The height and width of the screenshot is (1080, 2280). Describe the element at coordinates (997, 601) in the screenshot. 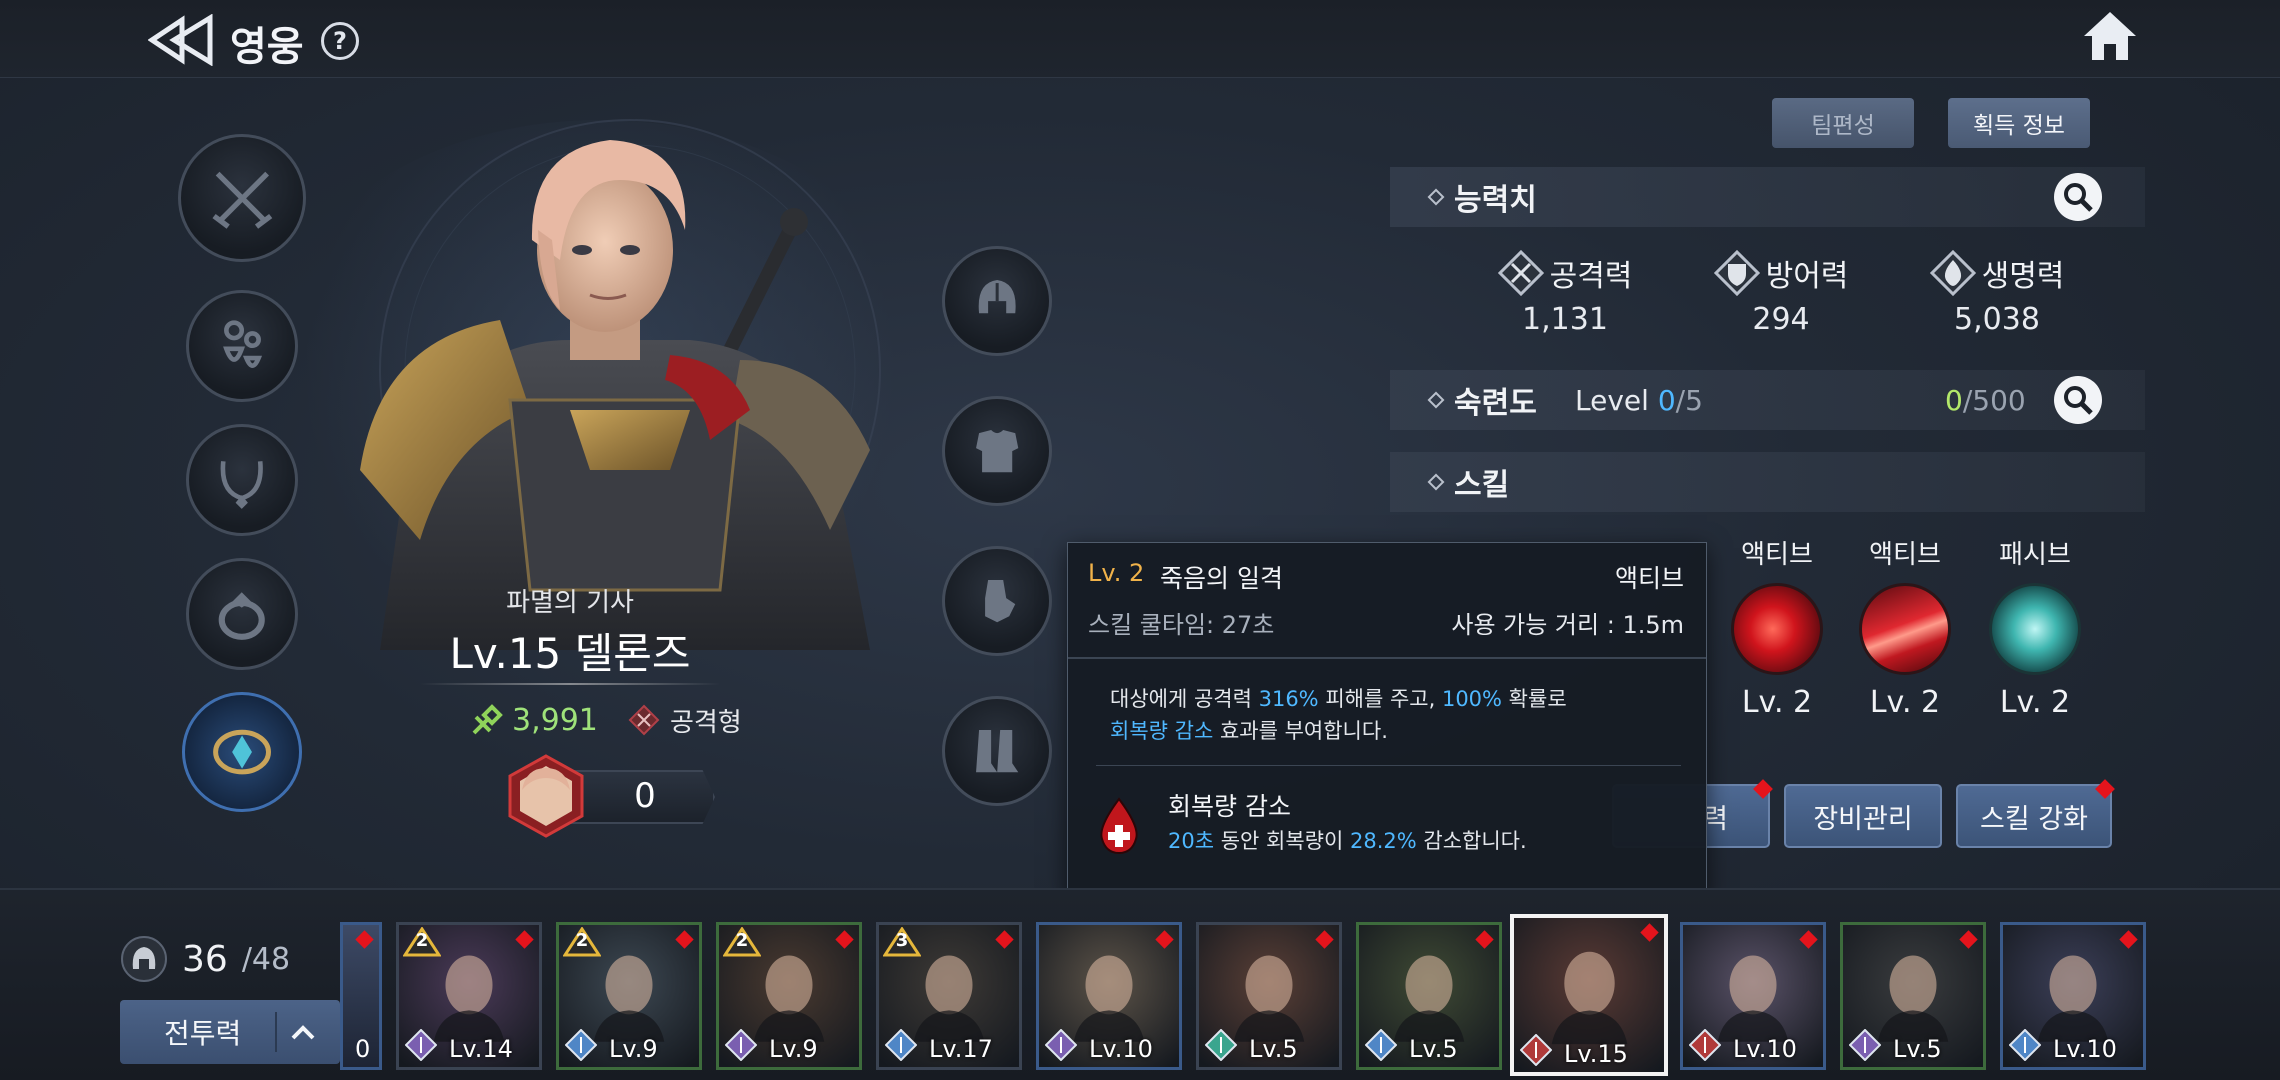

I see `slot-gloves` at that location.